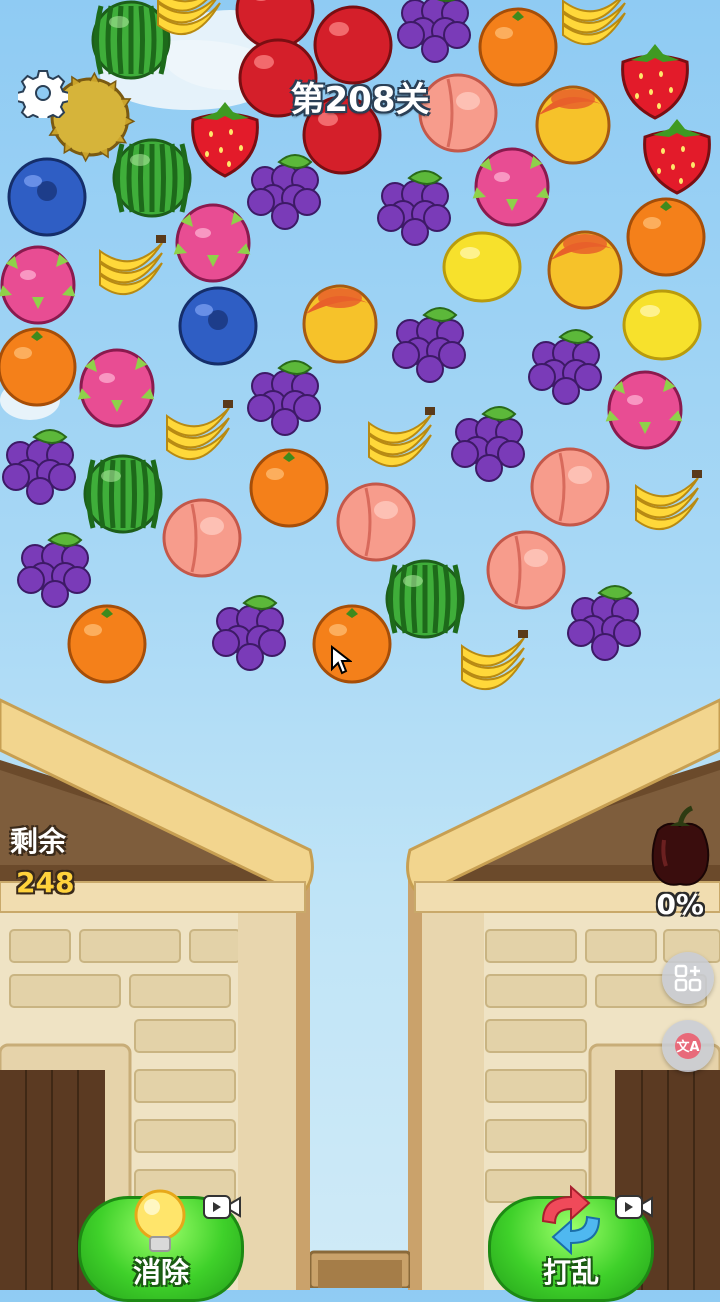  What do you see at coordinates (341, 660) in the screenshot?
I see `mouse-cursor-icon` at bounding box center [341, 660].